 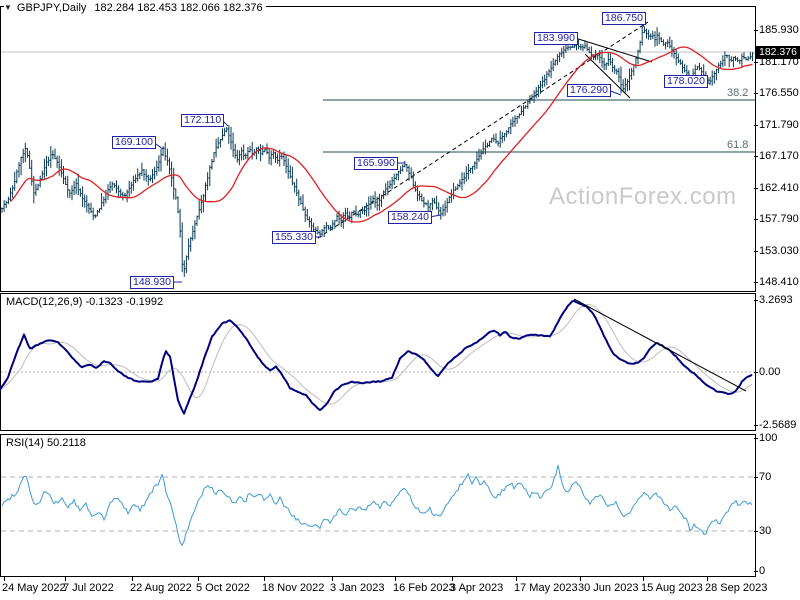 I want to click on date-axis-label: 3 Apr 2023, so click(x=477, y=588).